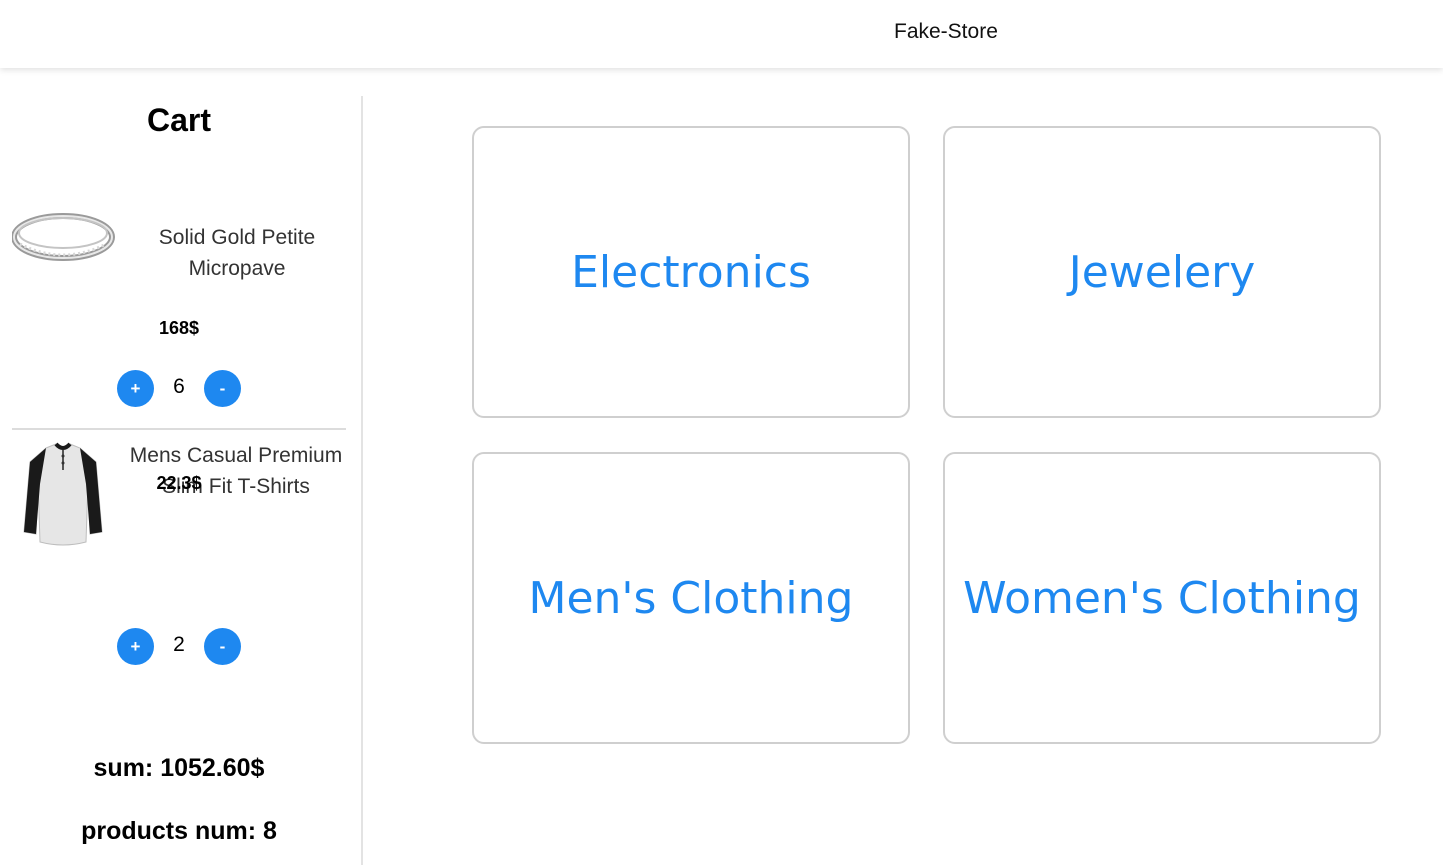  What do you see at coordinates (946, 32) in the screenshot?
I see `brand-link: Fake-Store` at bounding box center [946, 32].